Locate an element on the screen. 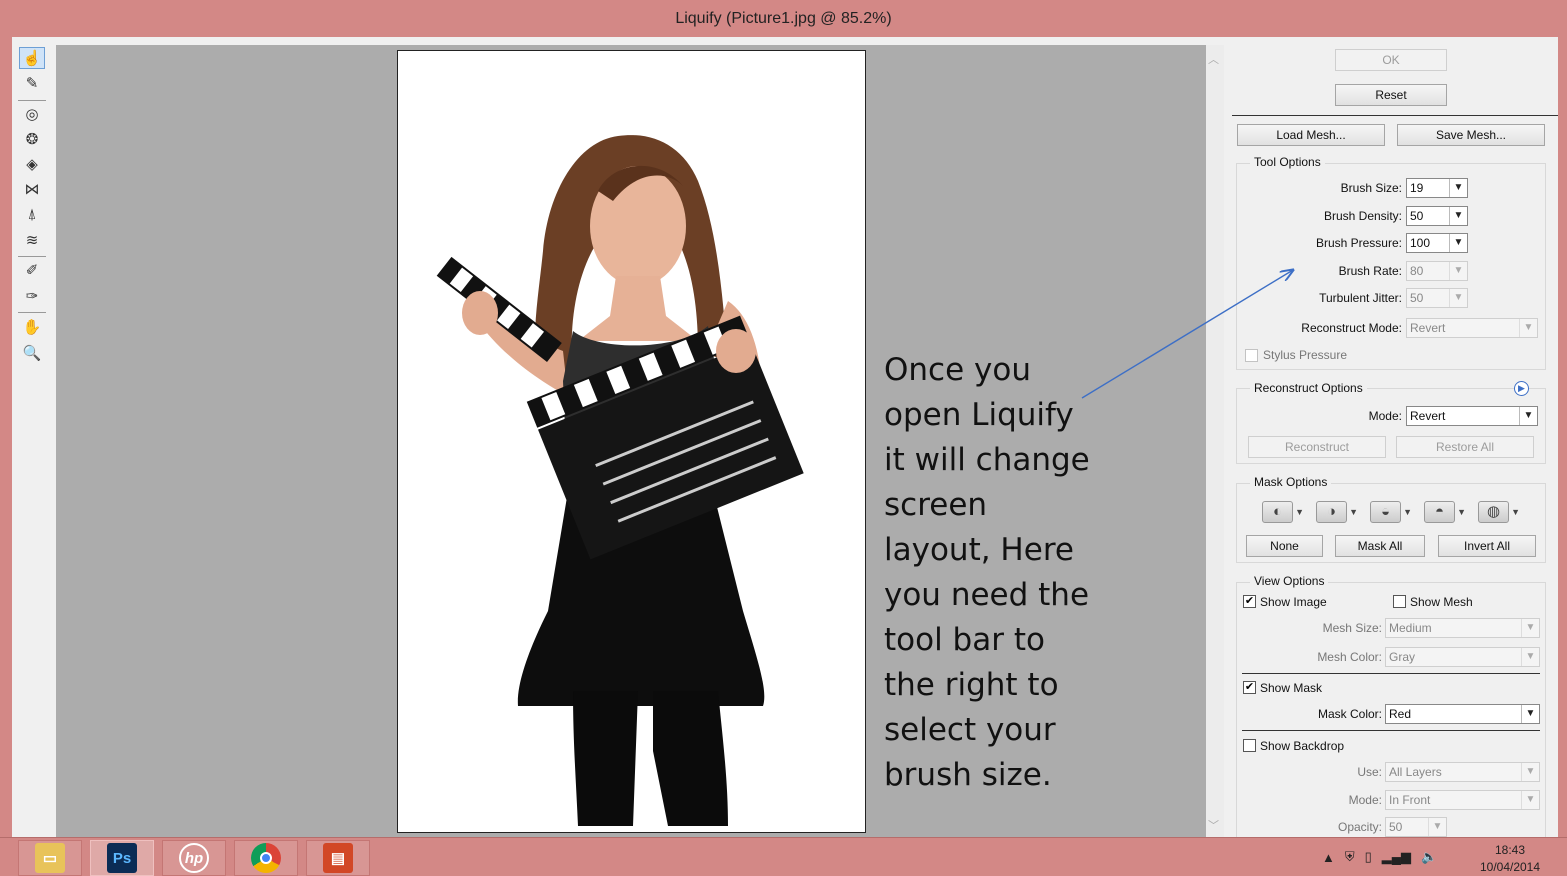 The image size is (1567, 876). taskbar-file-explorer: ▭ is located at coordinates (50, 858).